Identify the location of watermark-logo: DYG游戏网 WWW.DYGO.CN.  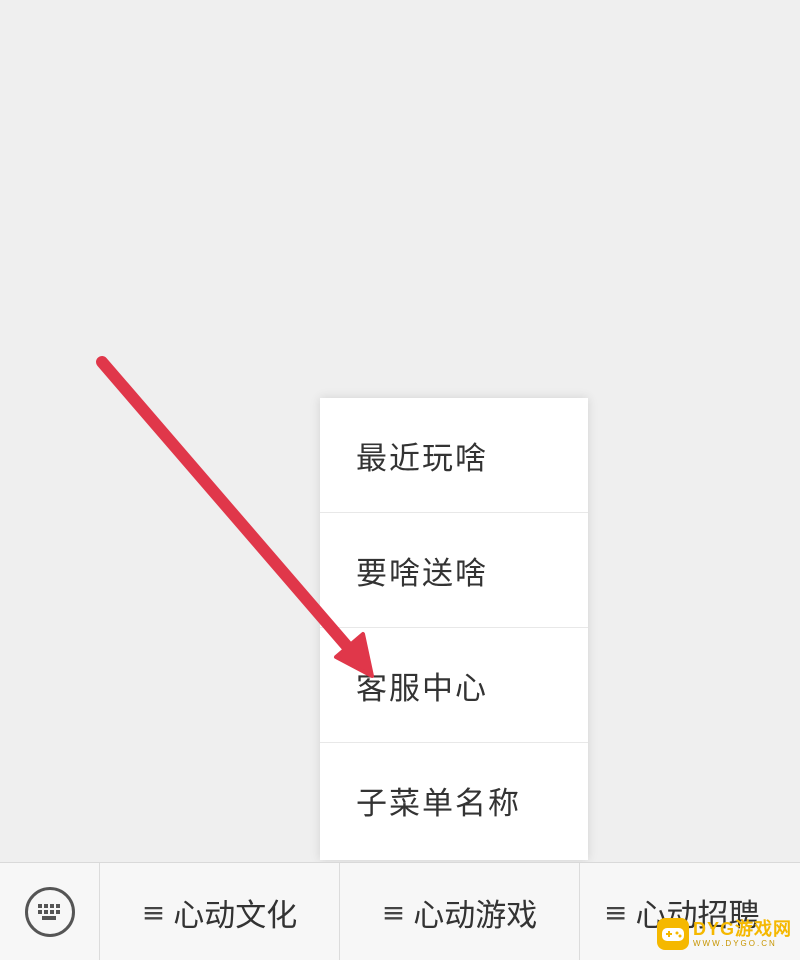
(724, 934).